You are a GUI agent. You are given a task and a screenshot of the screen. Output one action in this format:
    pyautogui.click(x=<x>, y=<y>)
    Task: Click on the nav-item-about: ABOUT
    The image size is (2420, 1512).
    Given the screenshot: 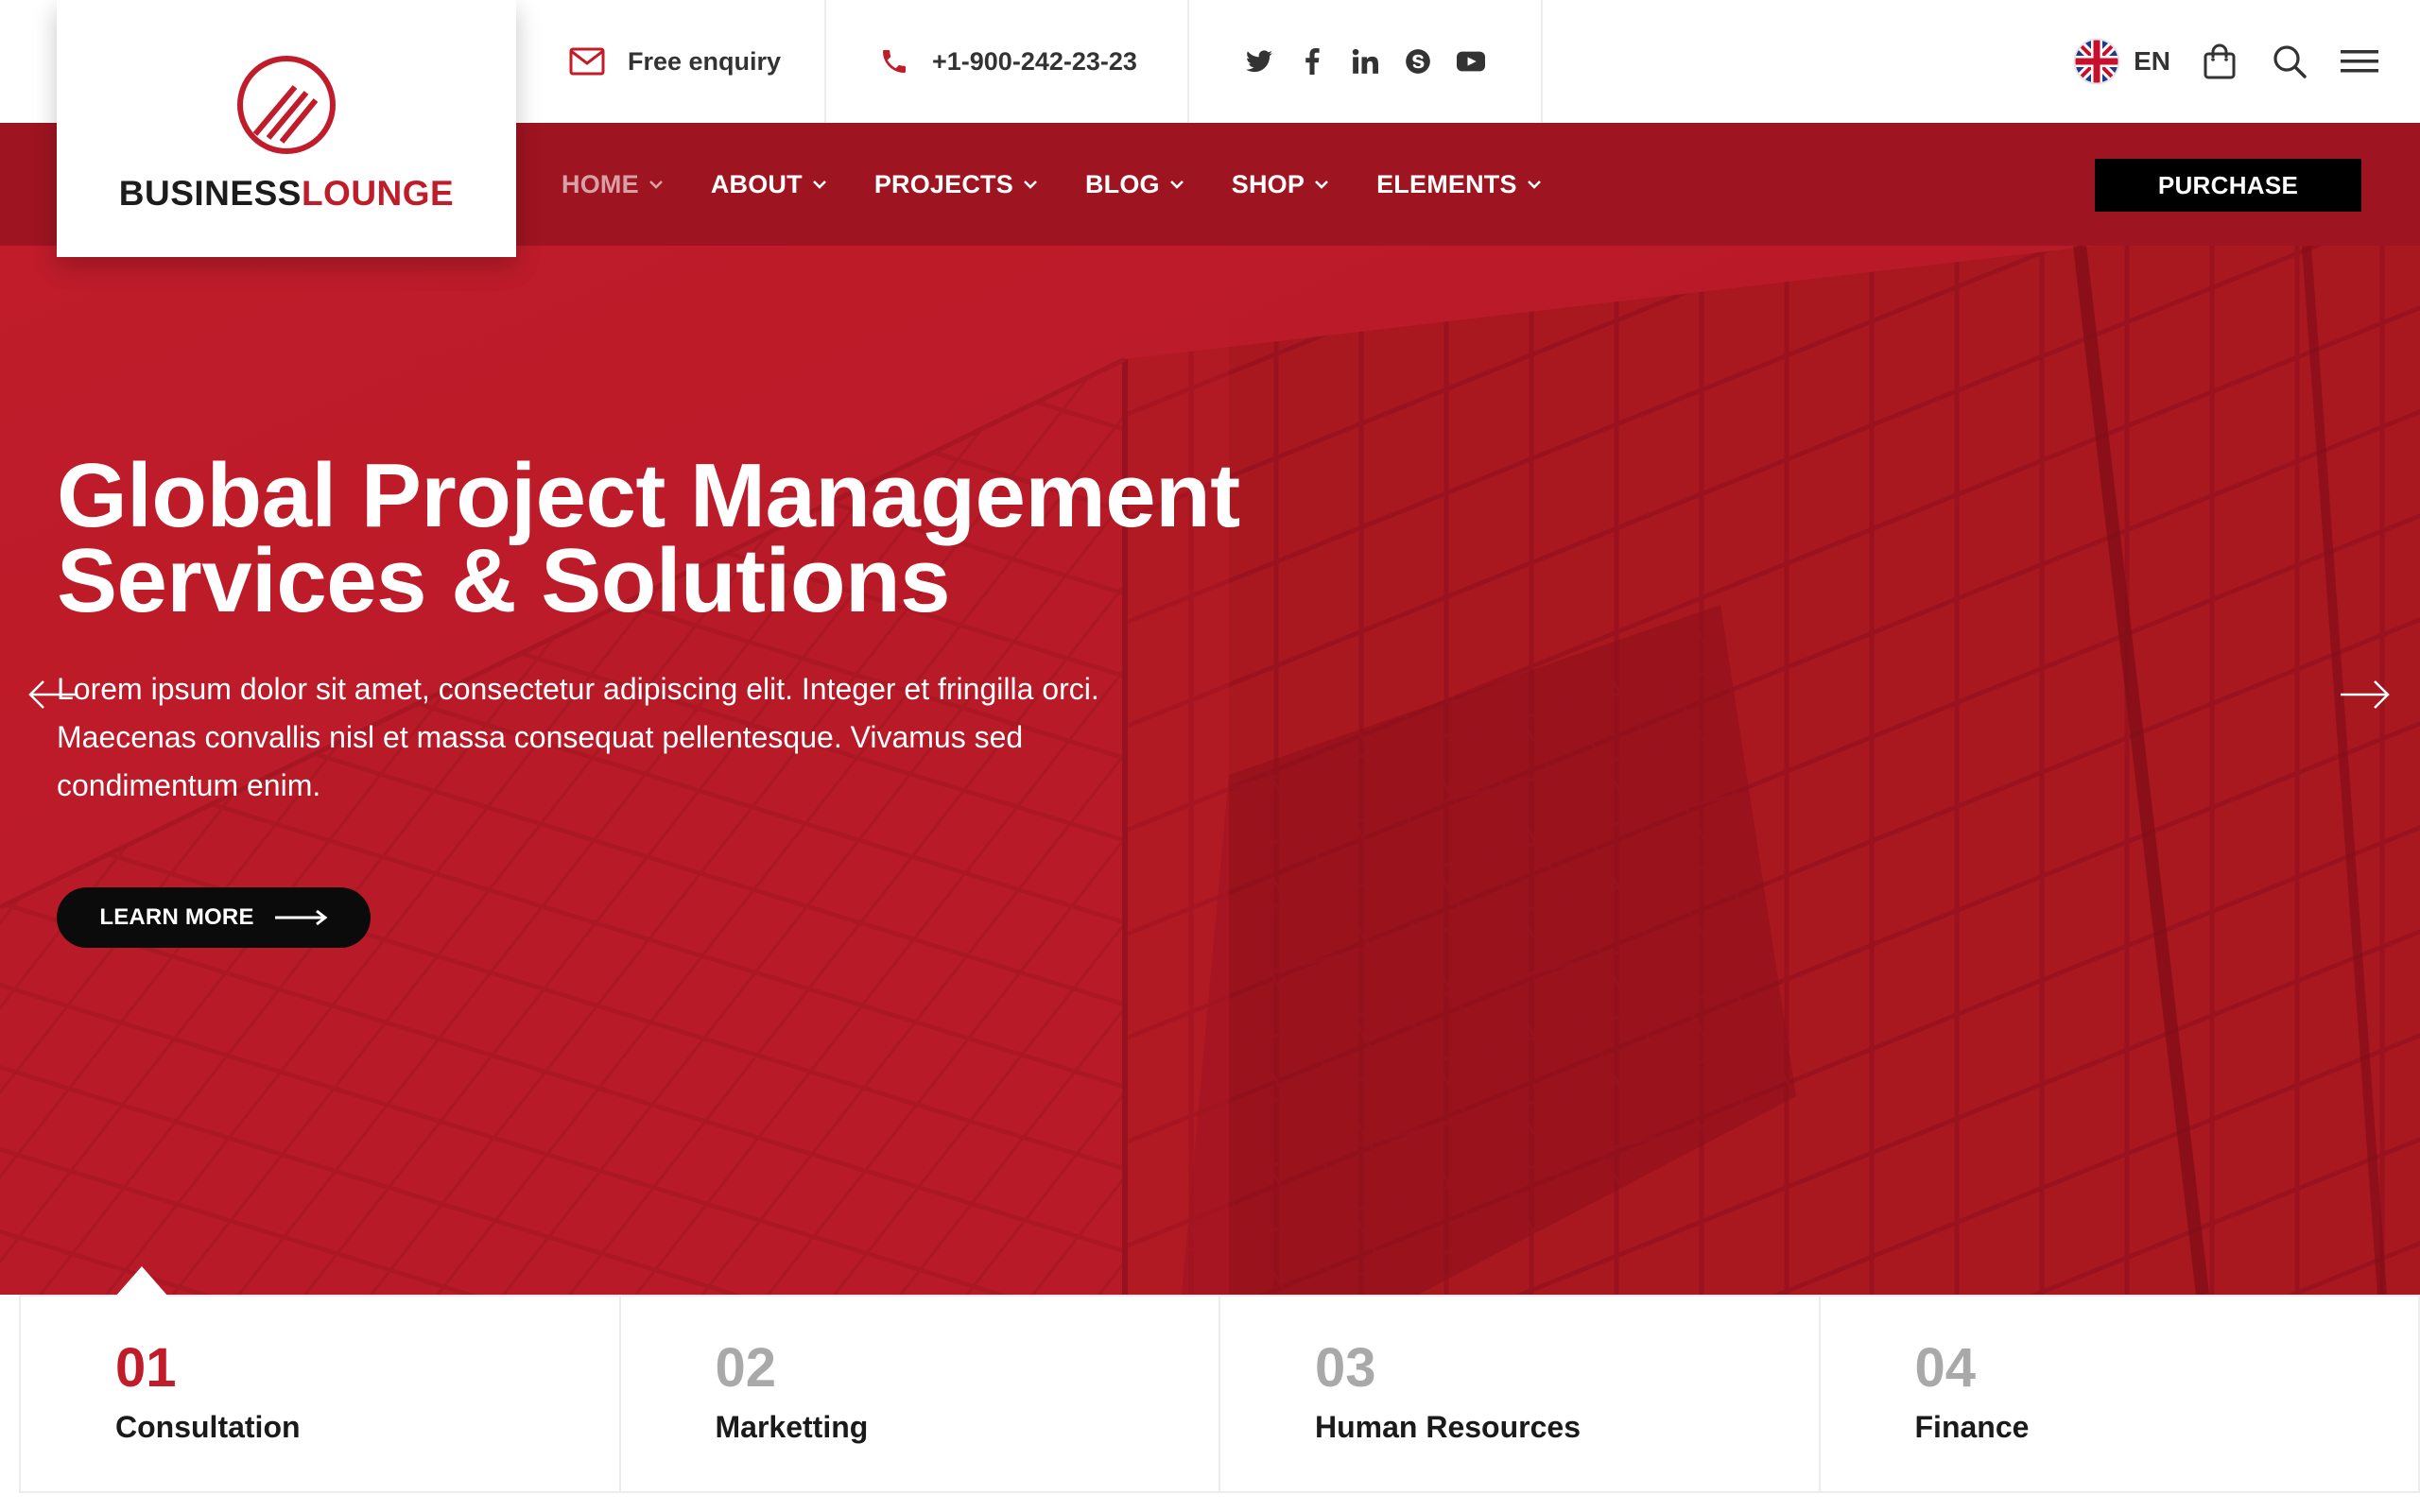 What is the action you would take?
    pyautogui.click(x=769, y=184)
    